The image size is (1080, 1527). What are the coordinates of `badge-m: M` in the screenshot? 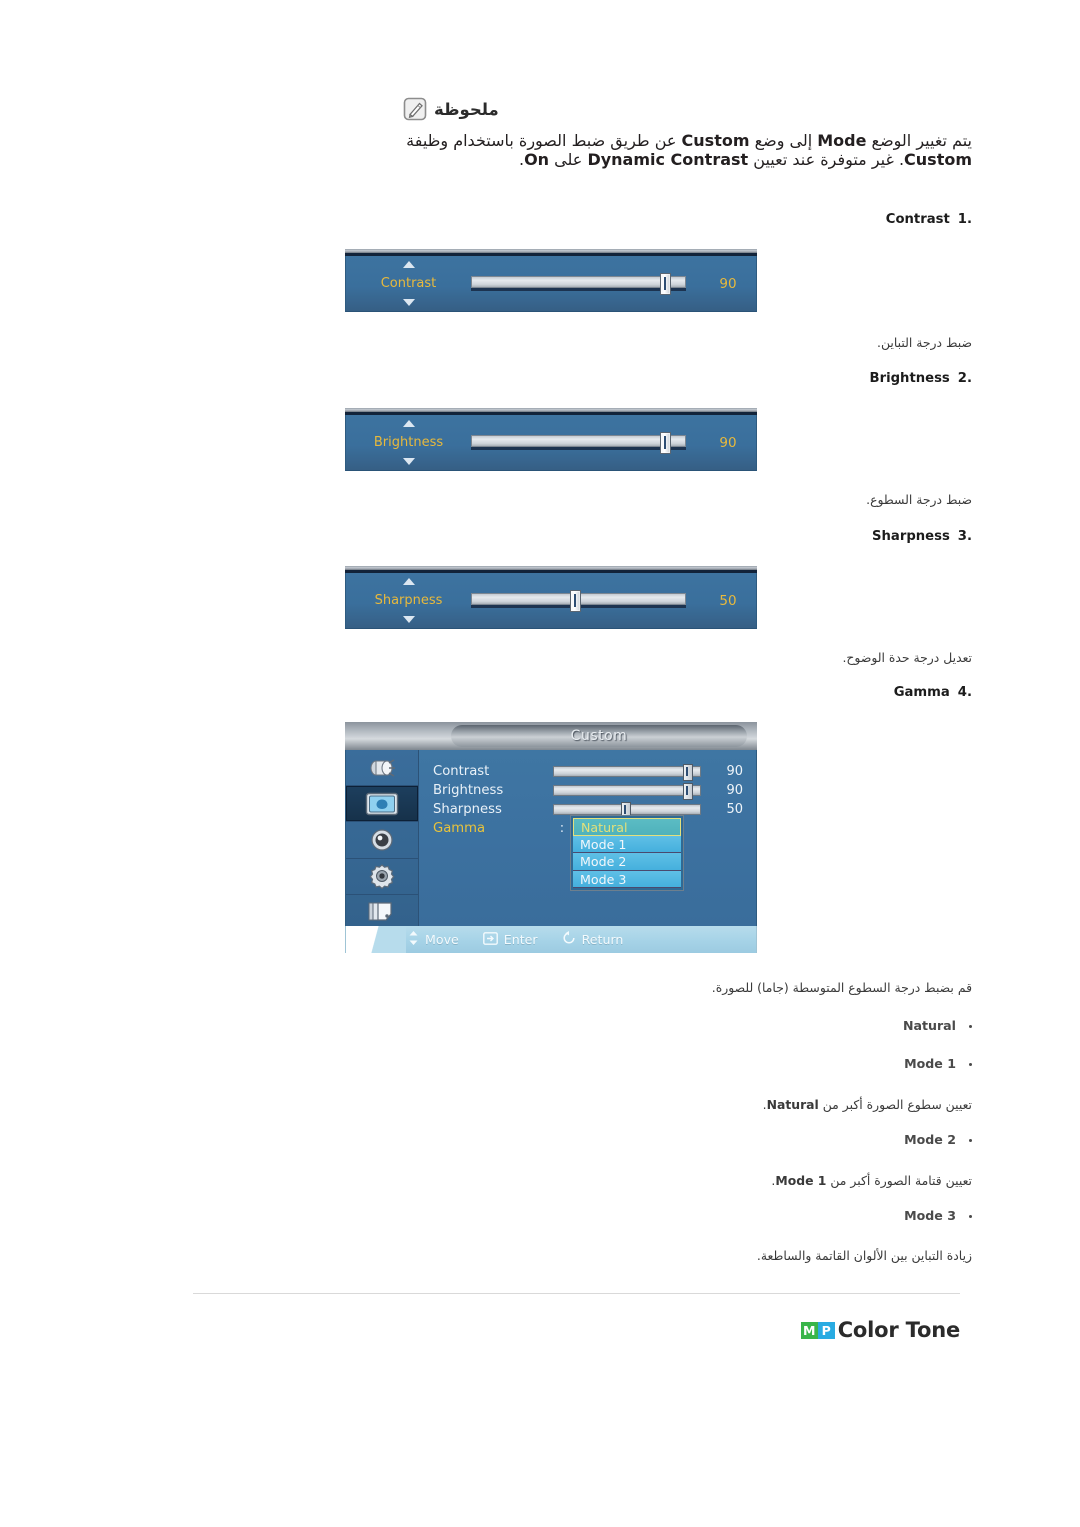 It's located at (809, 1330).